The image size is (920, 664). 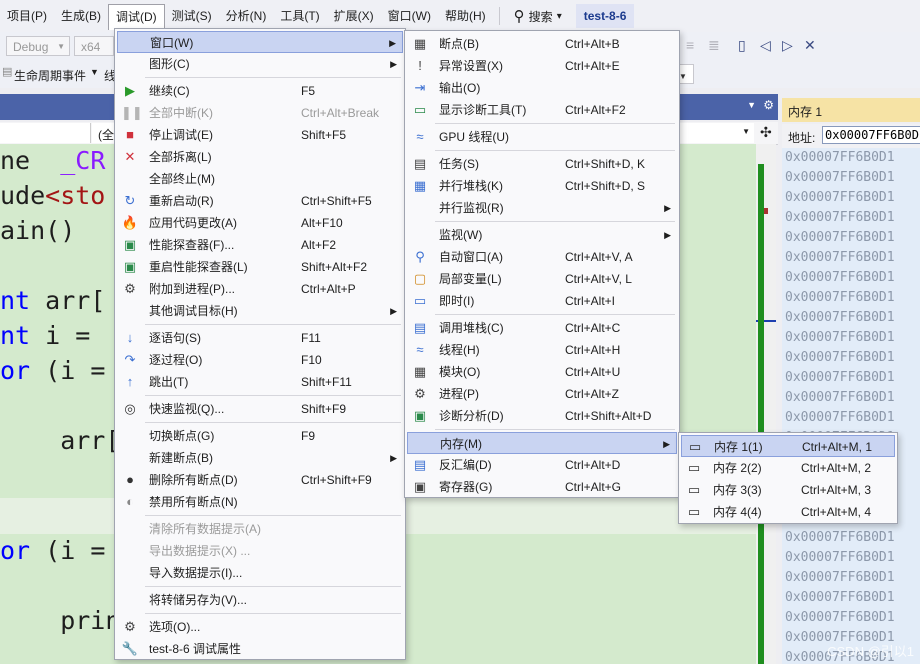 What do you see at coordinates (68, 300) in the screenshot?
I see `code-token: arr[` at bounding box center [68, 300].